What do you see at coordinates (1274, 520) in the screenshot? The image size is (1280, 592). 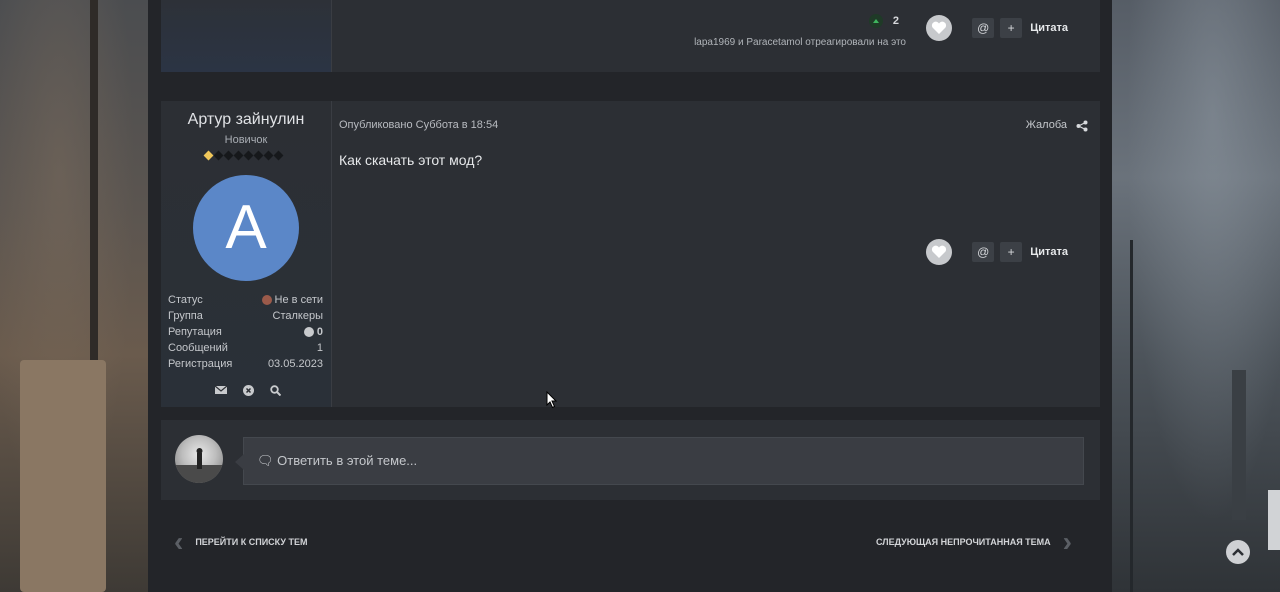 I see `page-scrollbar-thumb` at bounding box center [1274, 520].